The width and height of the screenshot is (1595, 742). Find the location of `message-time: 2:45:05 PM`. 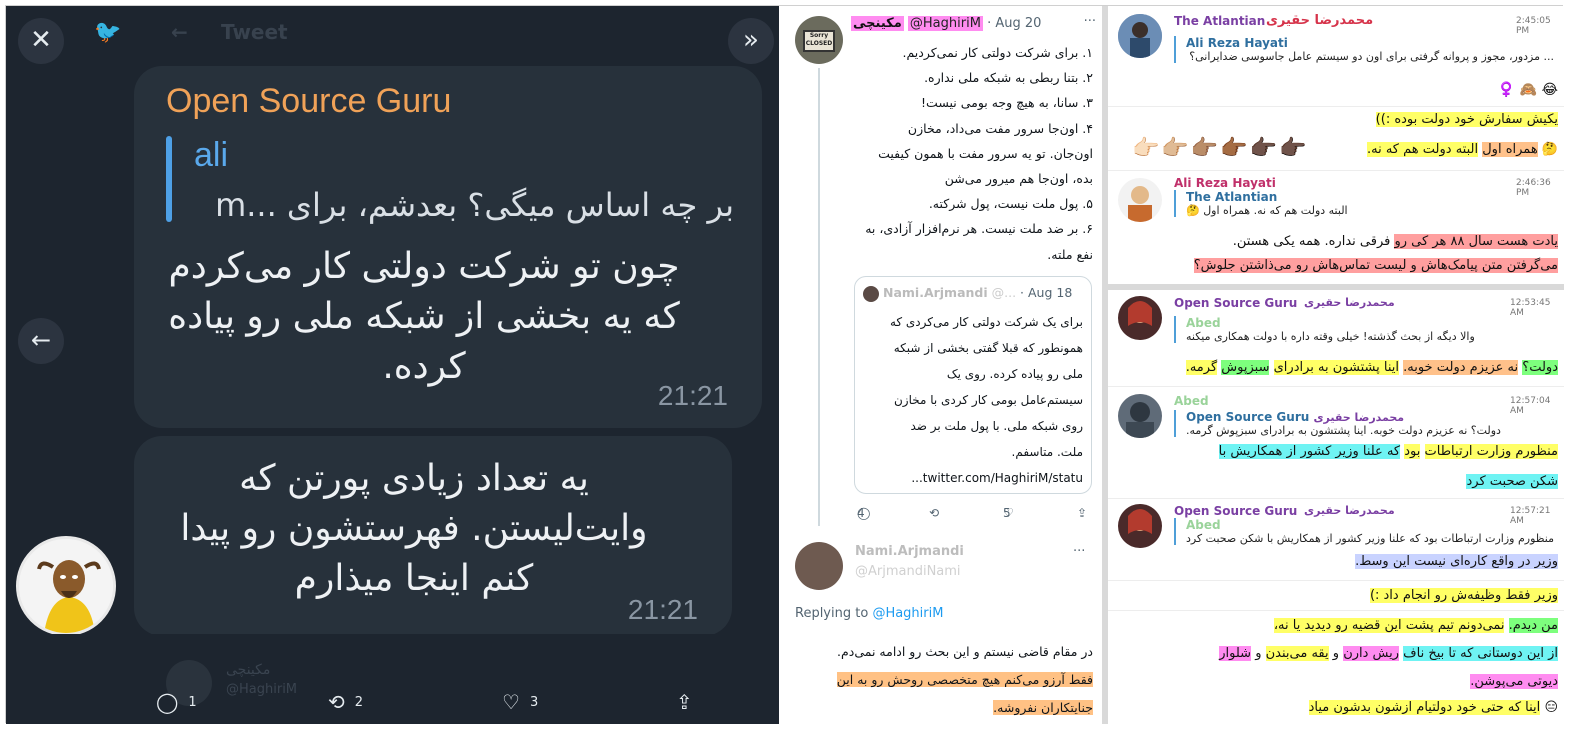

message-time: 2:45:05 PM is located at coordinates (1533, 26).